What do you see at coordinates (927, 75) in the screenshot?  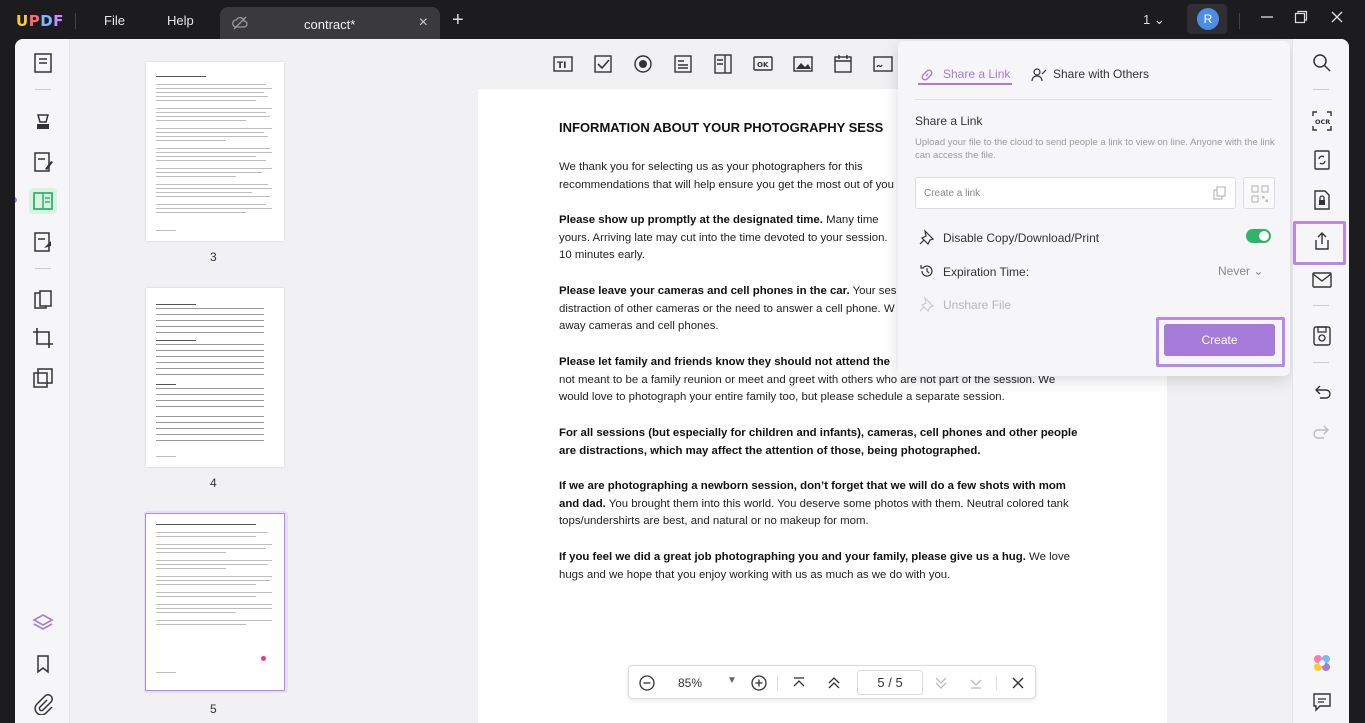 I see `link-icon` at bounding box center [927, 75].